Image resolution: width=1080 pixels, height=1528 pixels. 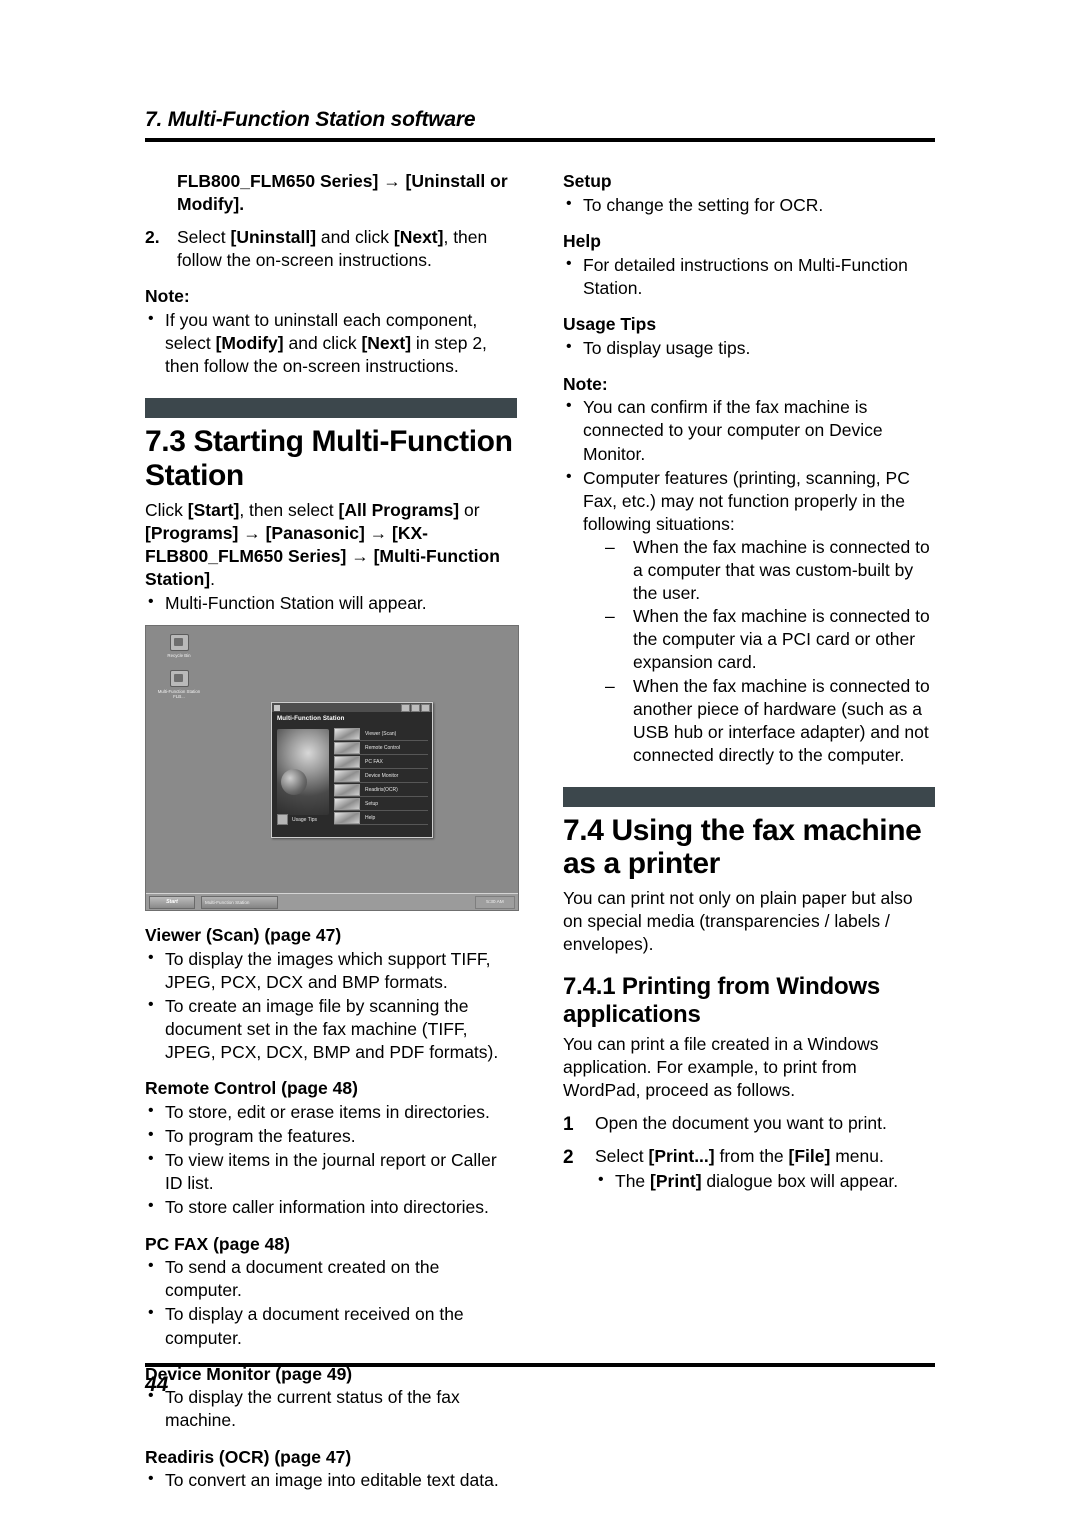 I want to click on menu-item-help: Help, so click(x=381, y=818).